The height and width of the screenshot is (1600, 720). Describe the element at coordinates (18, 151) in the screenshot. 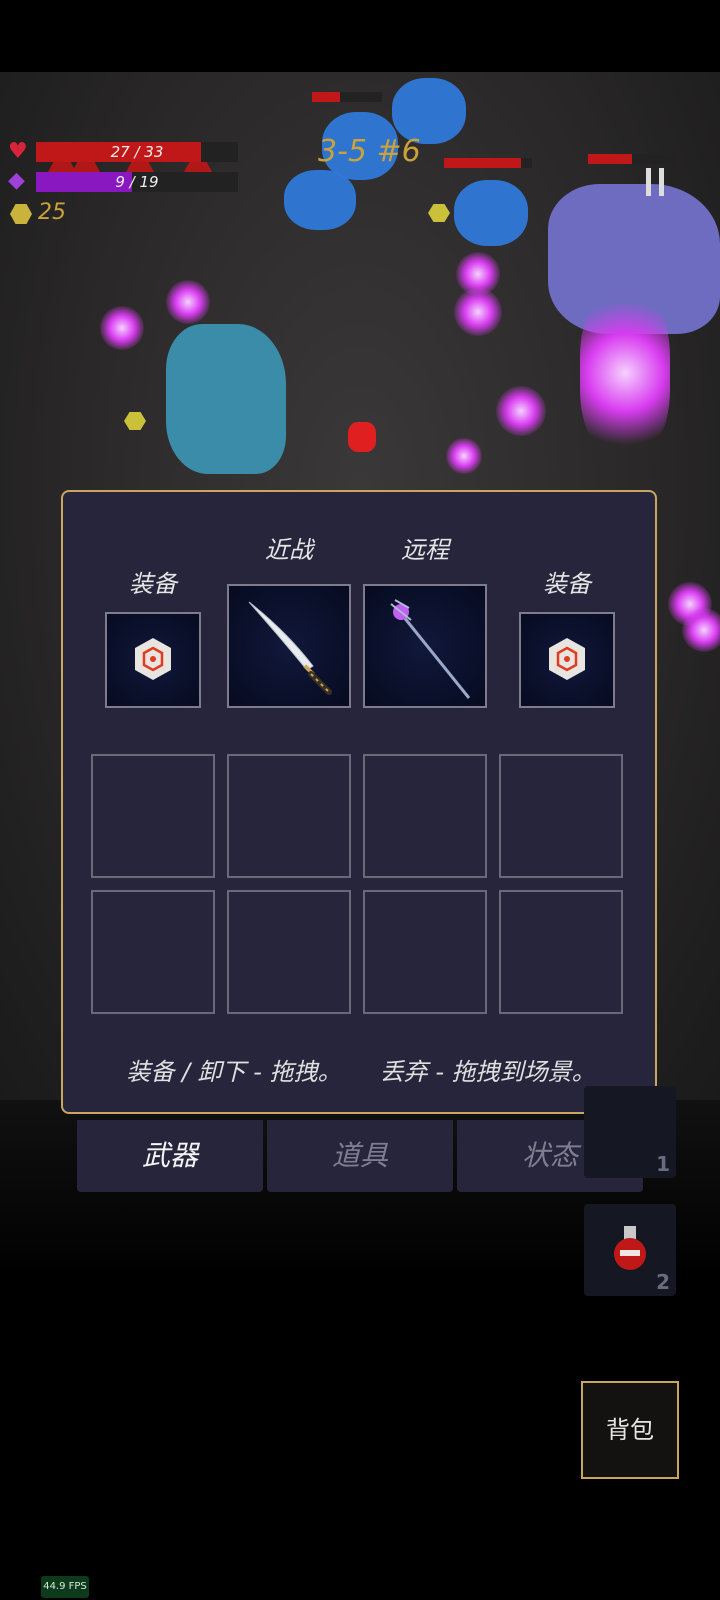

I see `heart-icon: ♥` at that location.